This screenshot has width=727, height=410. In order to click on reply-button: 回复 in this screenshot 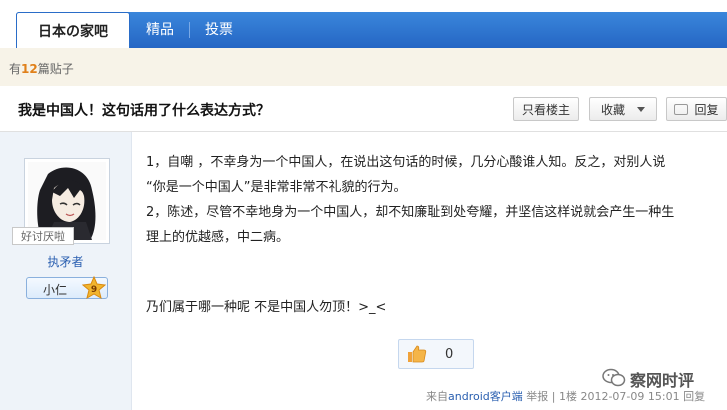, I will do `click(696, 109)`.